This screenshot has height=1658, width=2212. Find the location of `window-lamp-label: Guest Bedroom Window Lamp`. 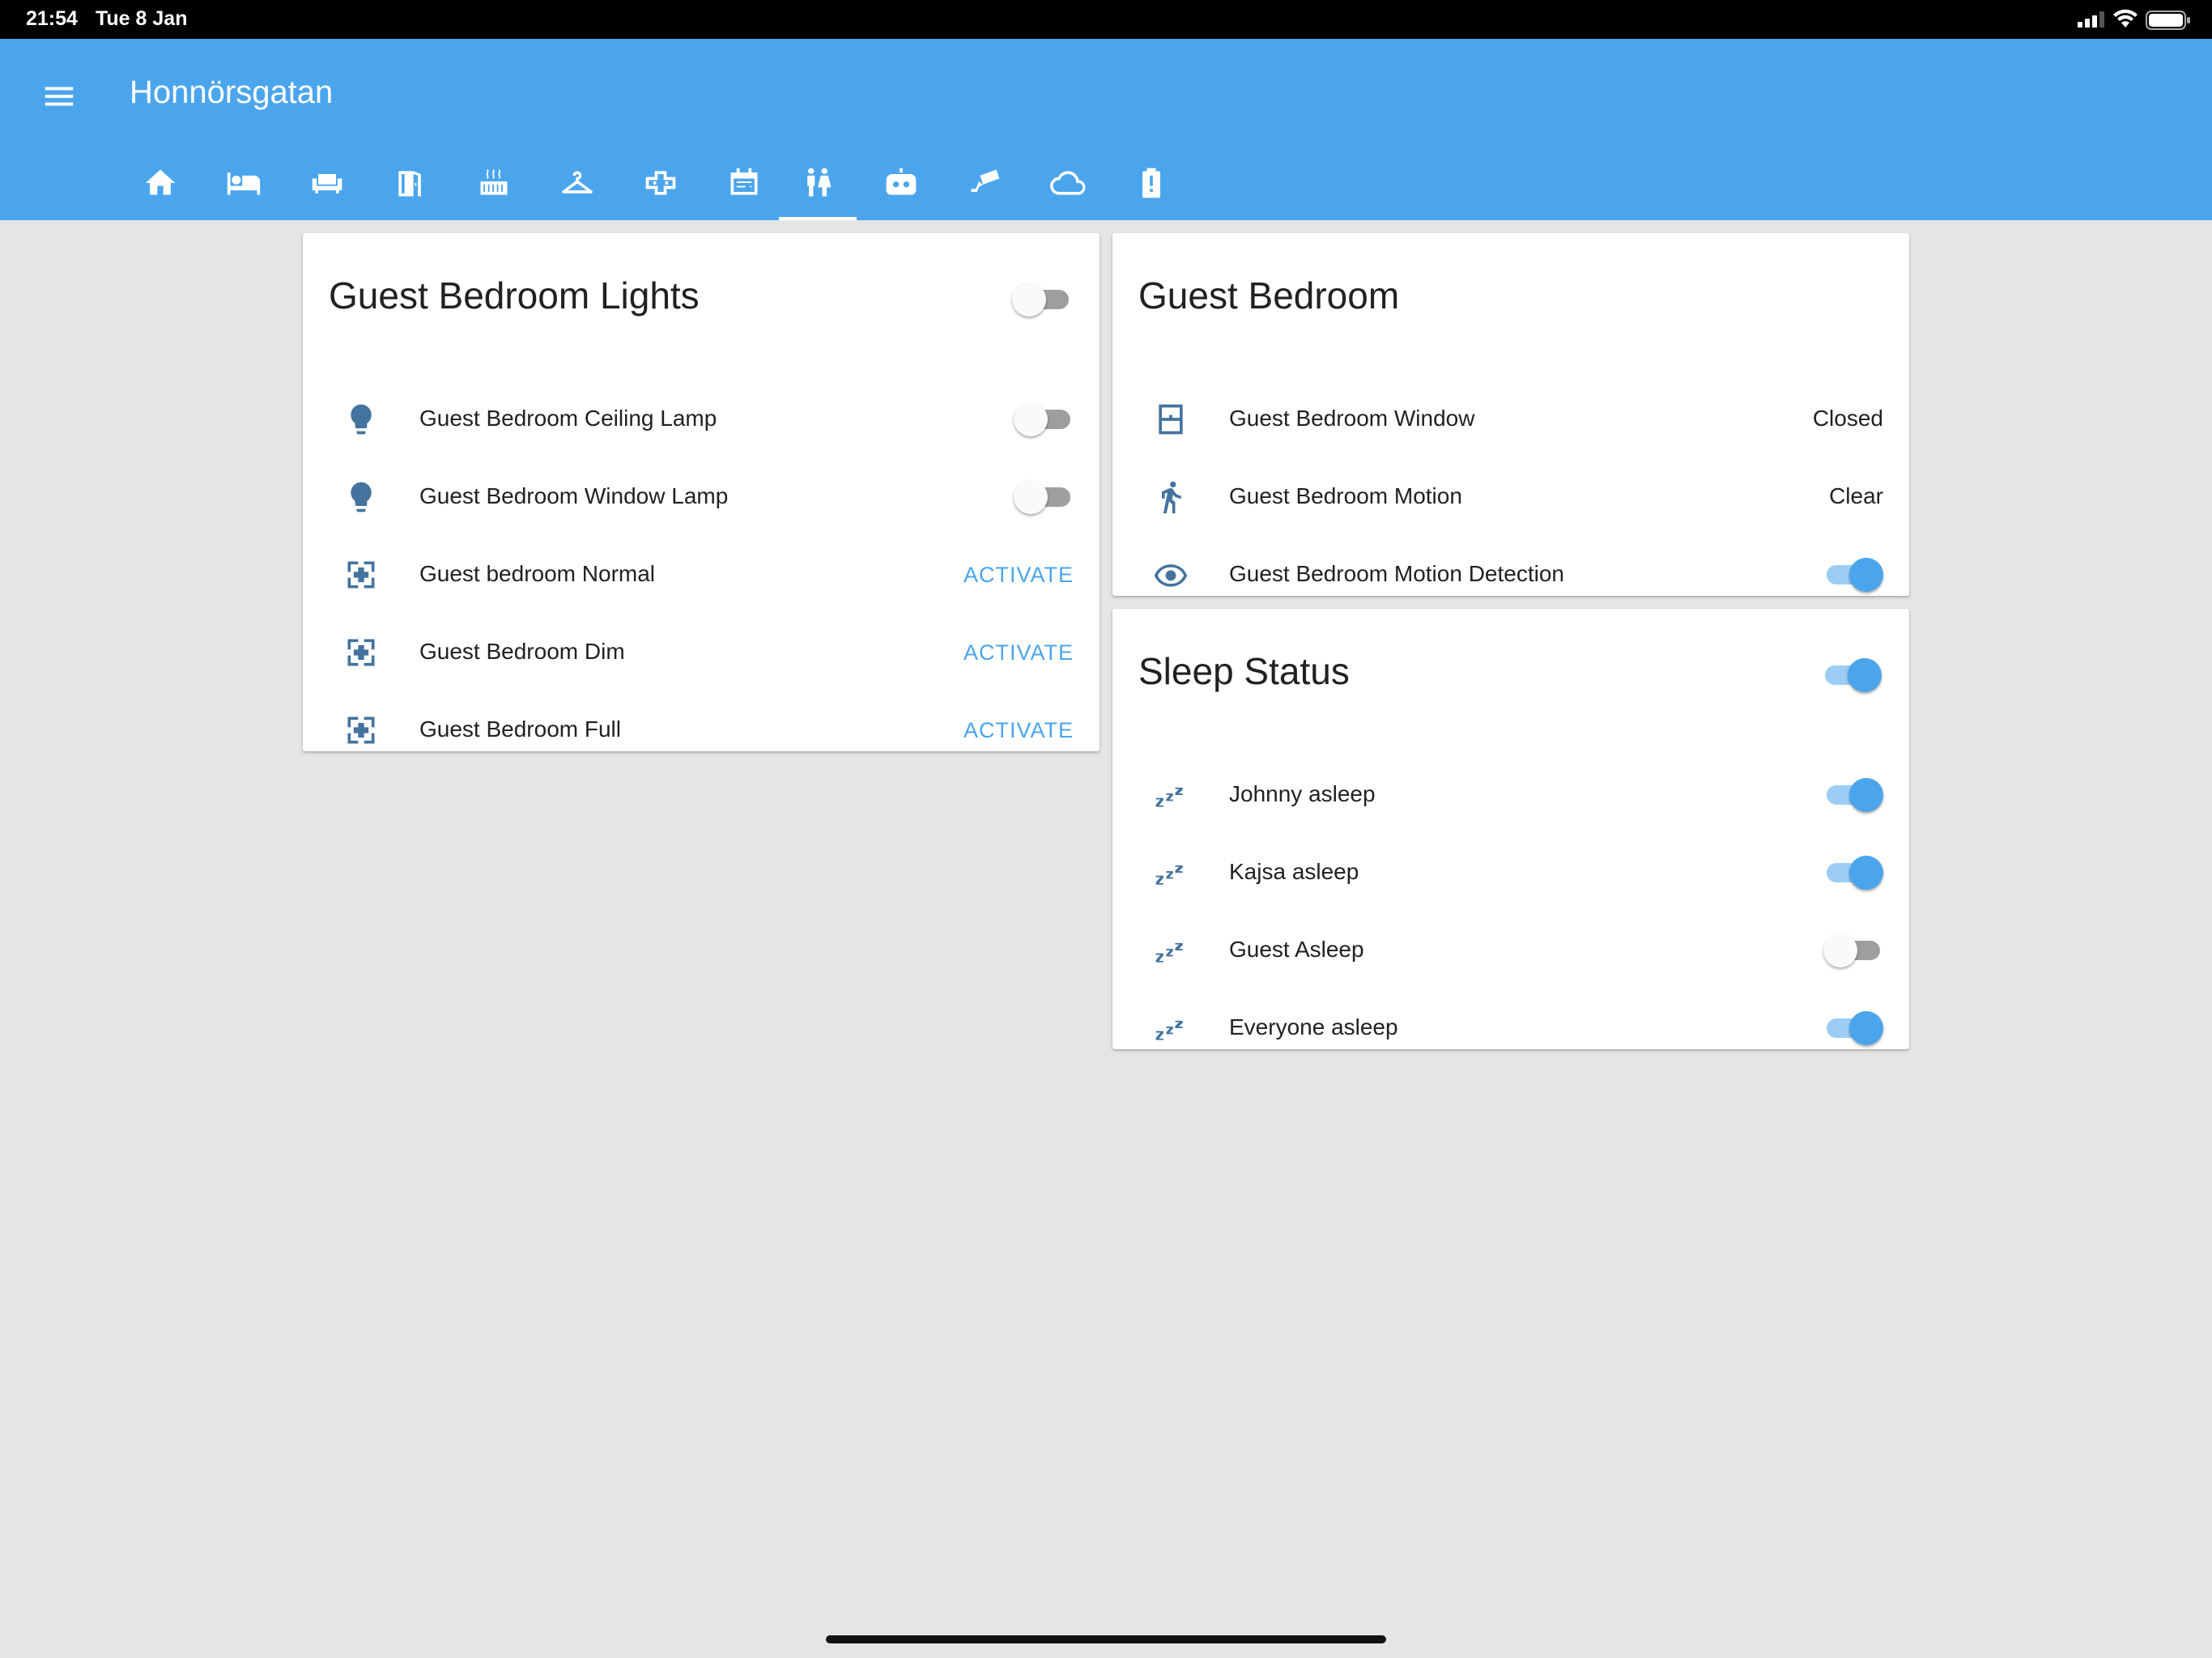

window-lamp-label: Guest Bedroom Window Lamp is located at coordinates (574, 495).